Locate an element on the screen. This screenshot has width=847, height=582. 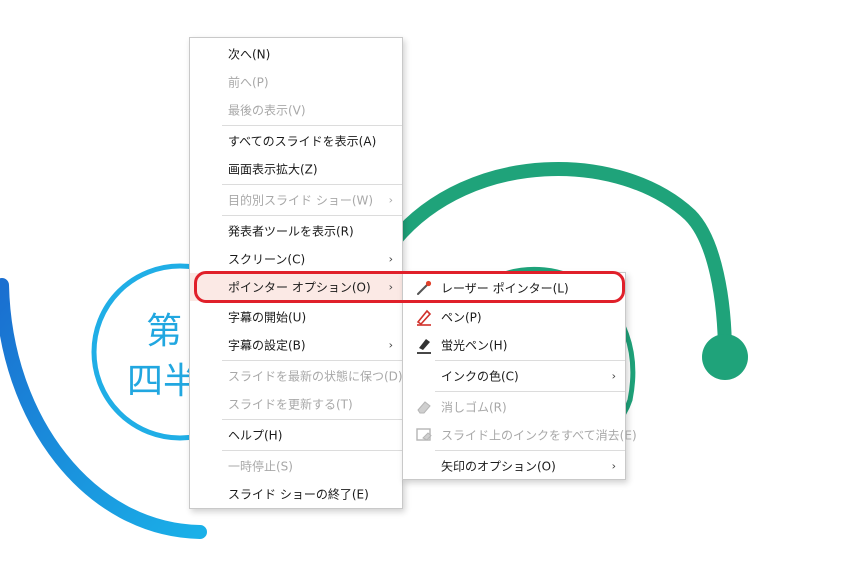
submenu-item-erase-all-ink: スライド上のインクをすべて消去(E) is located at coordinates (520, 435).